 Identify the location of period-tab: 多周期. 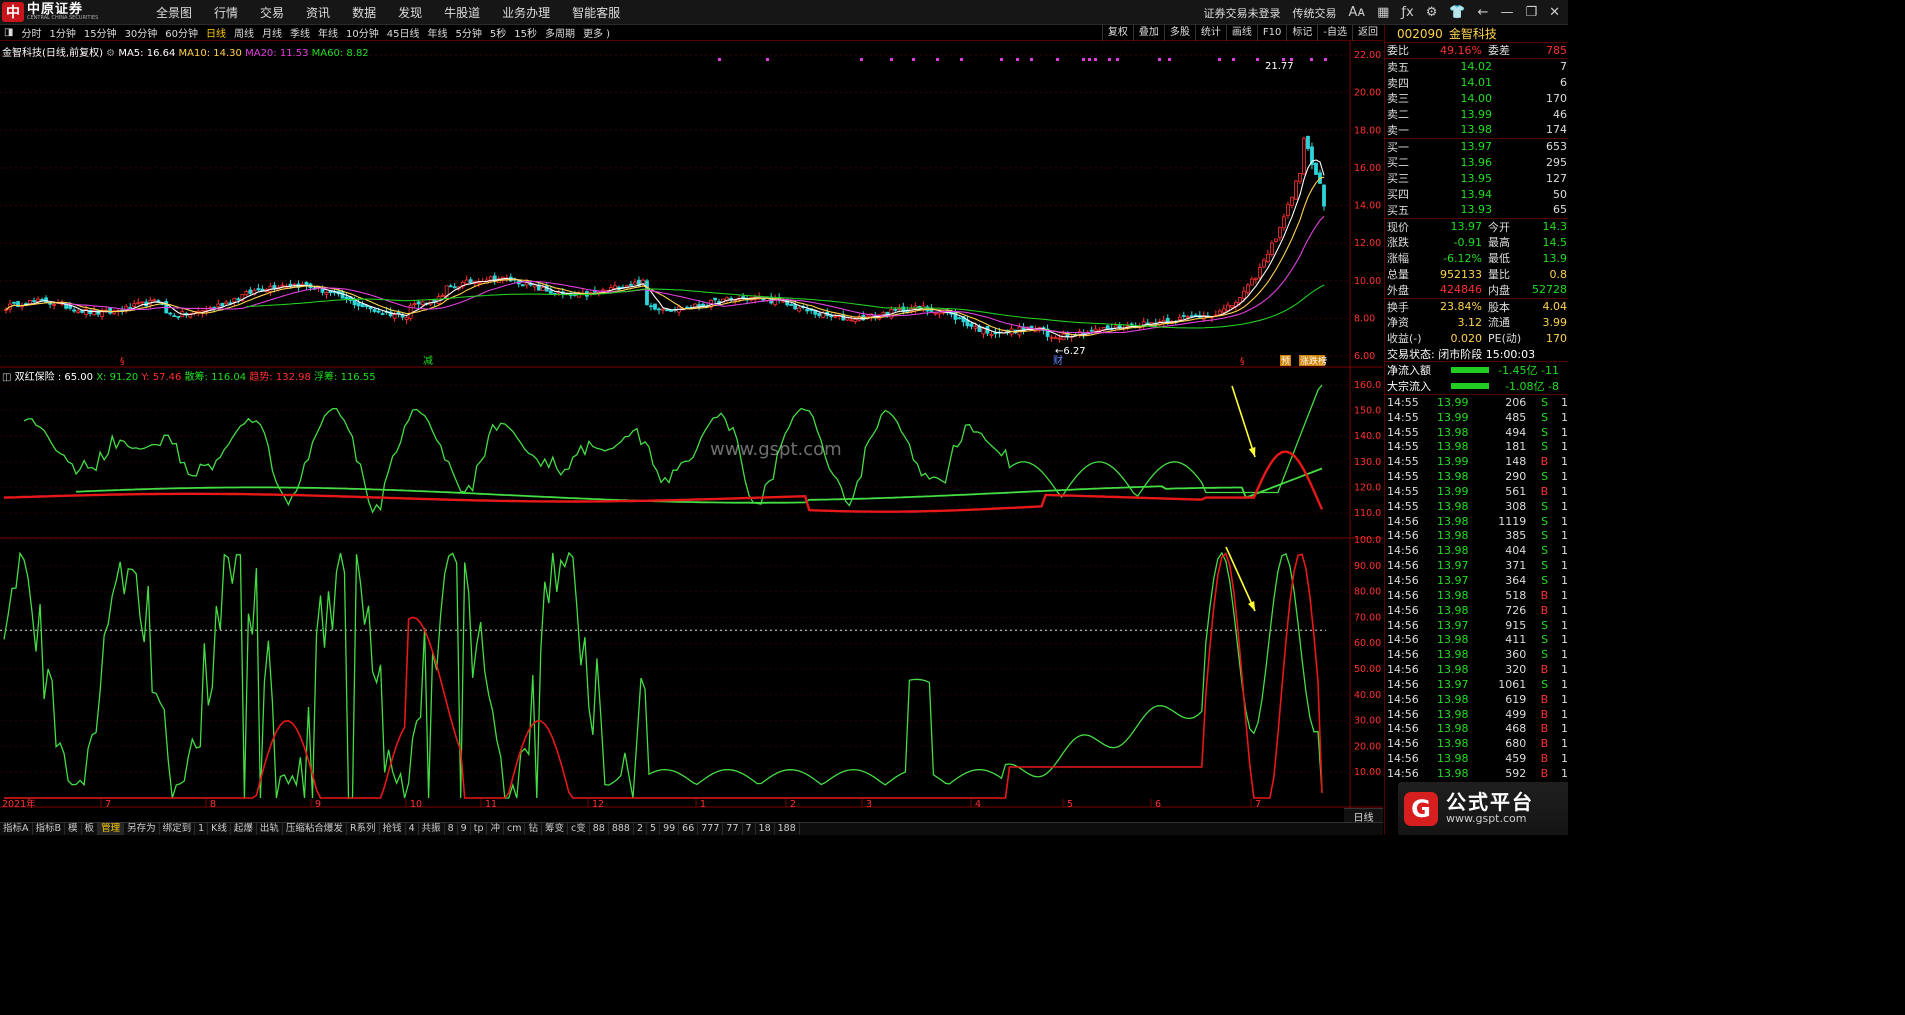
(560, 32).